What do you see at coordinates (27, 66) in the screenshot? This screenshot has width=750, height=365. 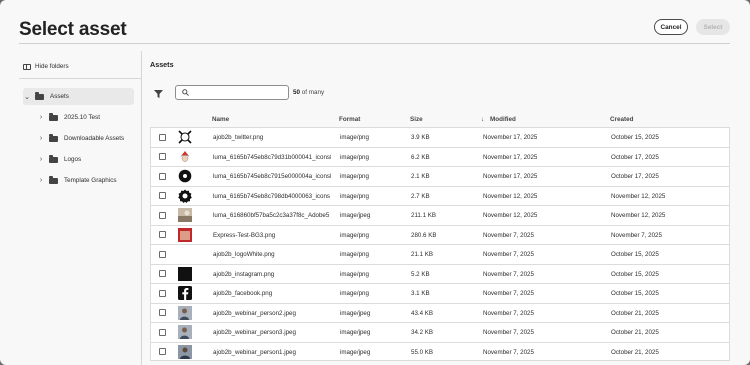 I see `panel-toggle-icon` at bounding box center [27, 66].